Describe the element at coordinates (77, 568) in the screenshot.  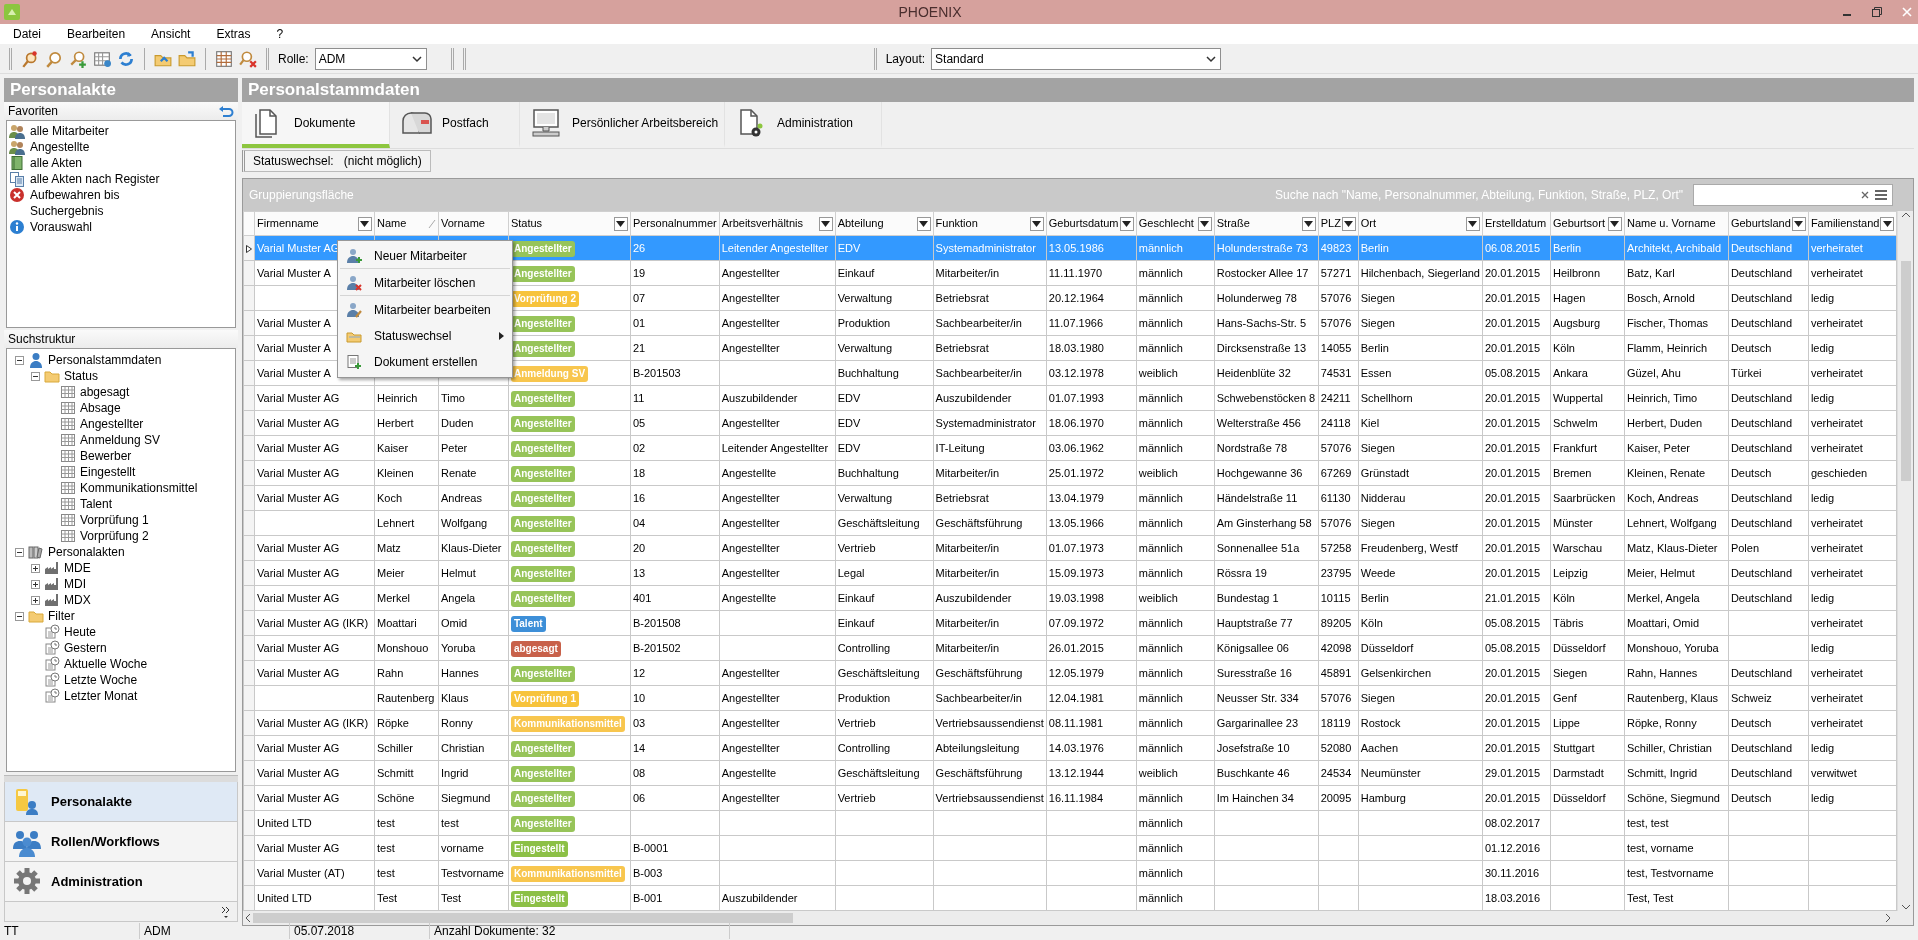
I see `tree-item: MDE` at that location.